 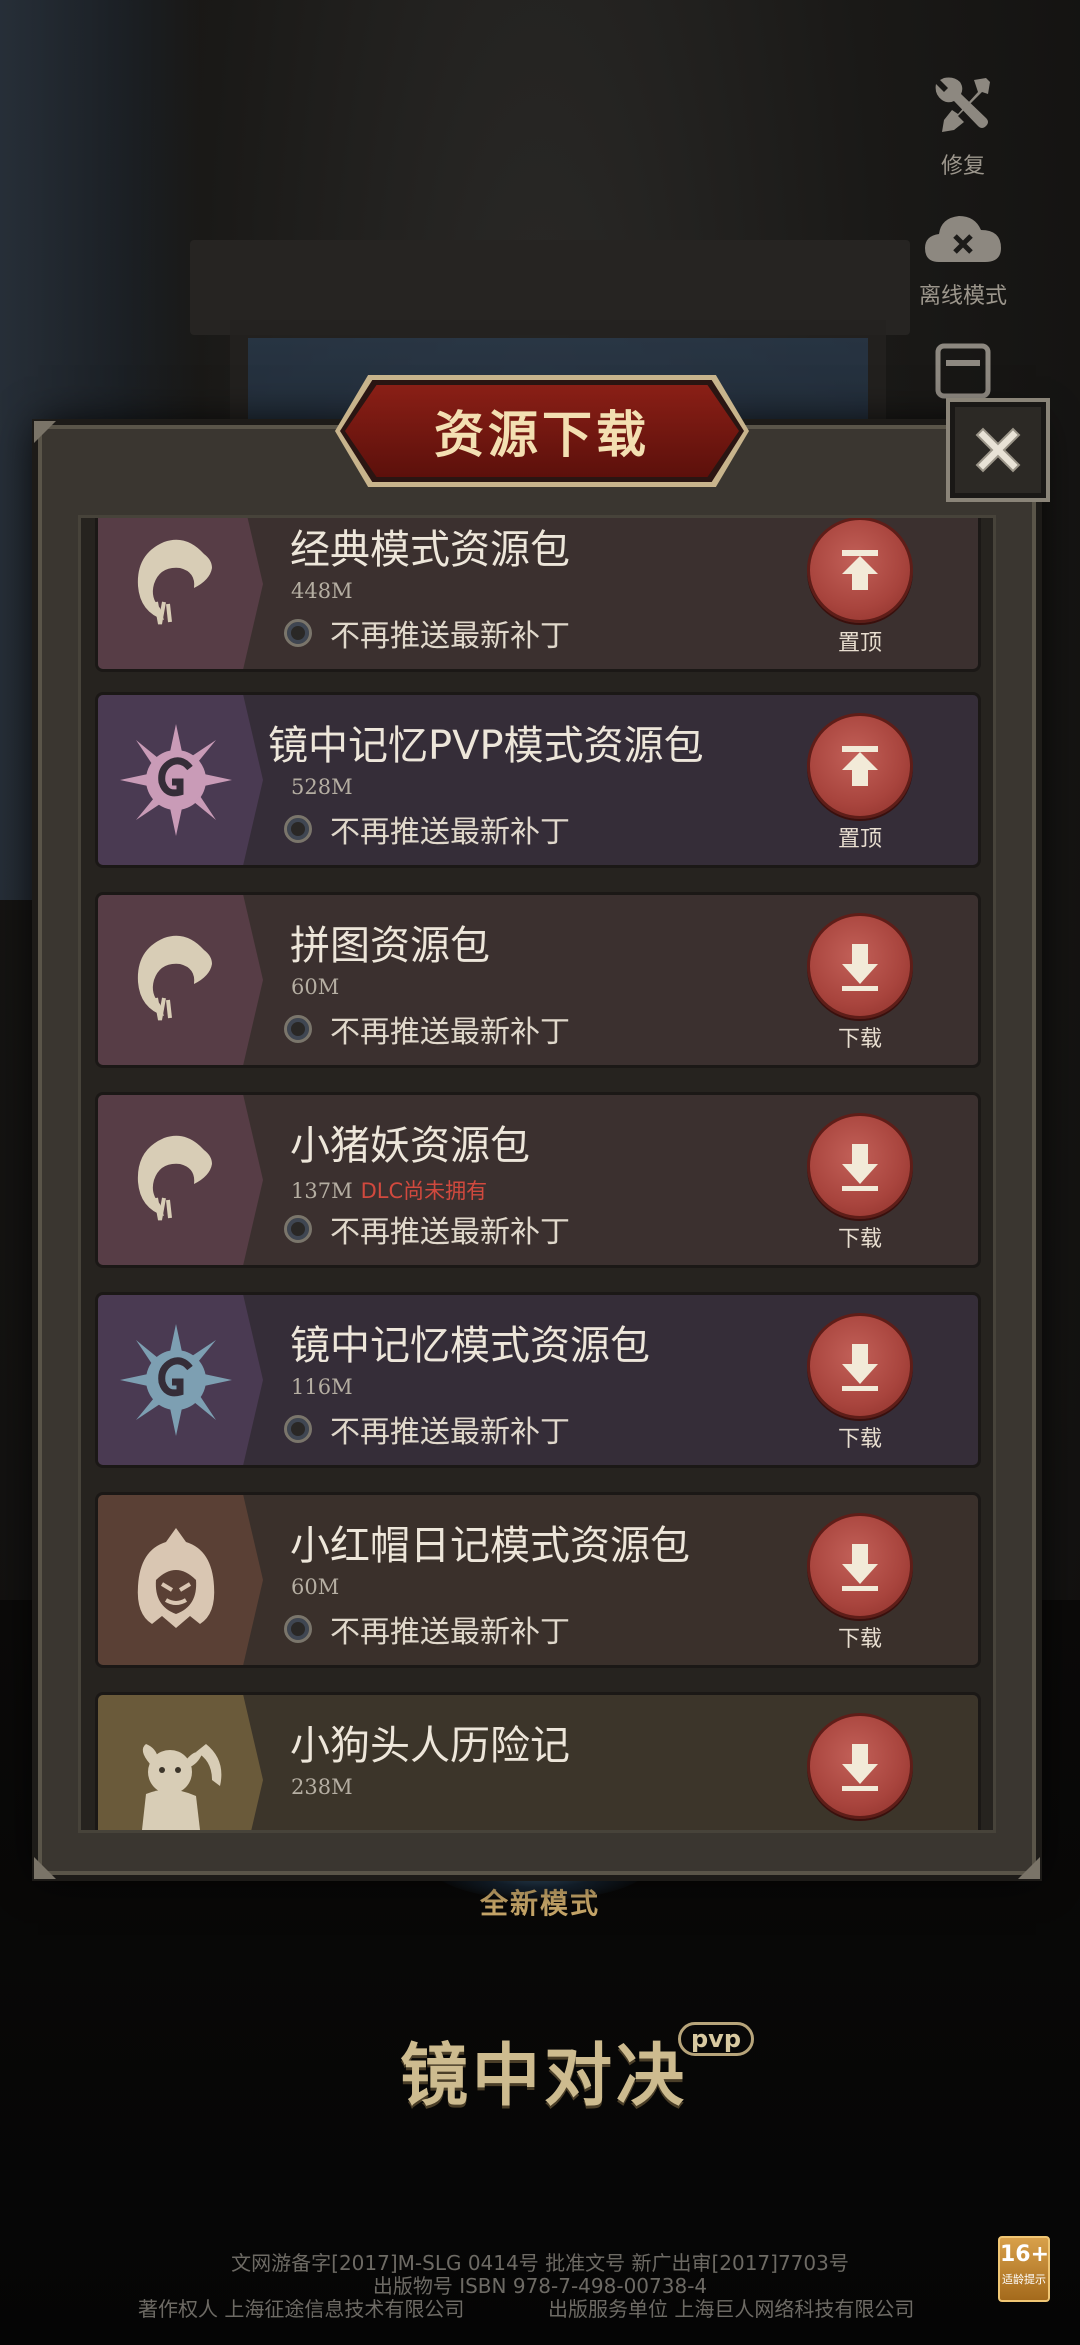 What do you see at coordinates (538, 595) in the screenshot?
I see `resource-item: 经典模式资源包 448M 不再推送最新补丁 置顶` at bounding box center [538, 595].